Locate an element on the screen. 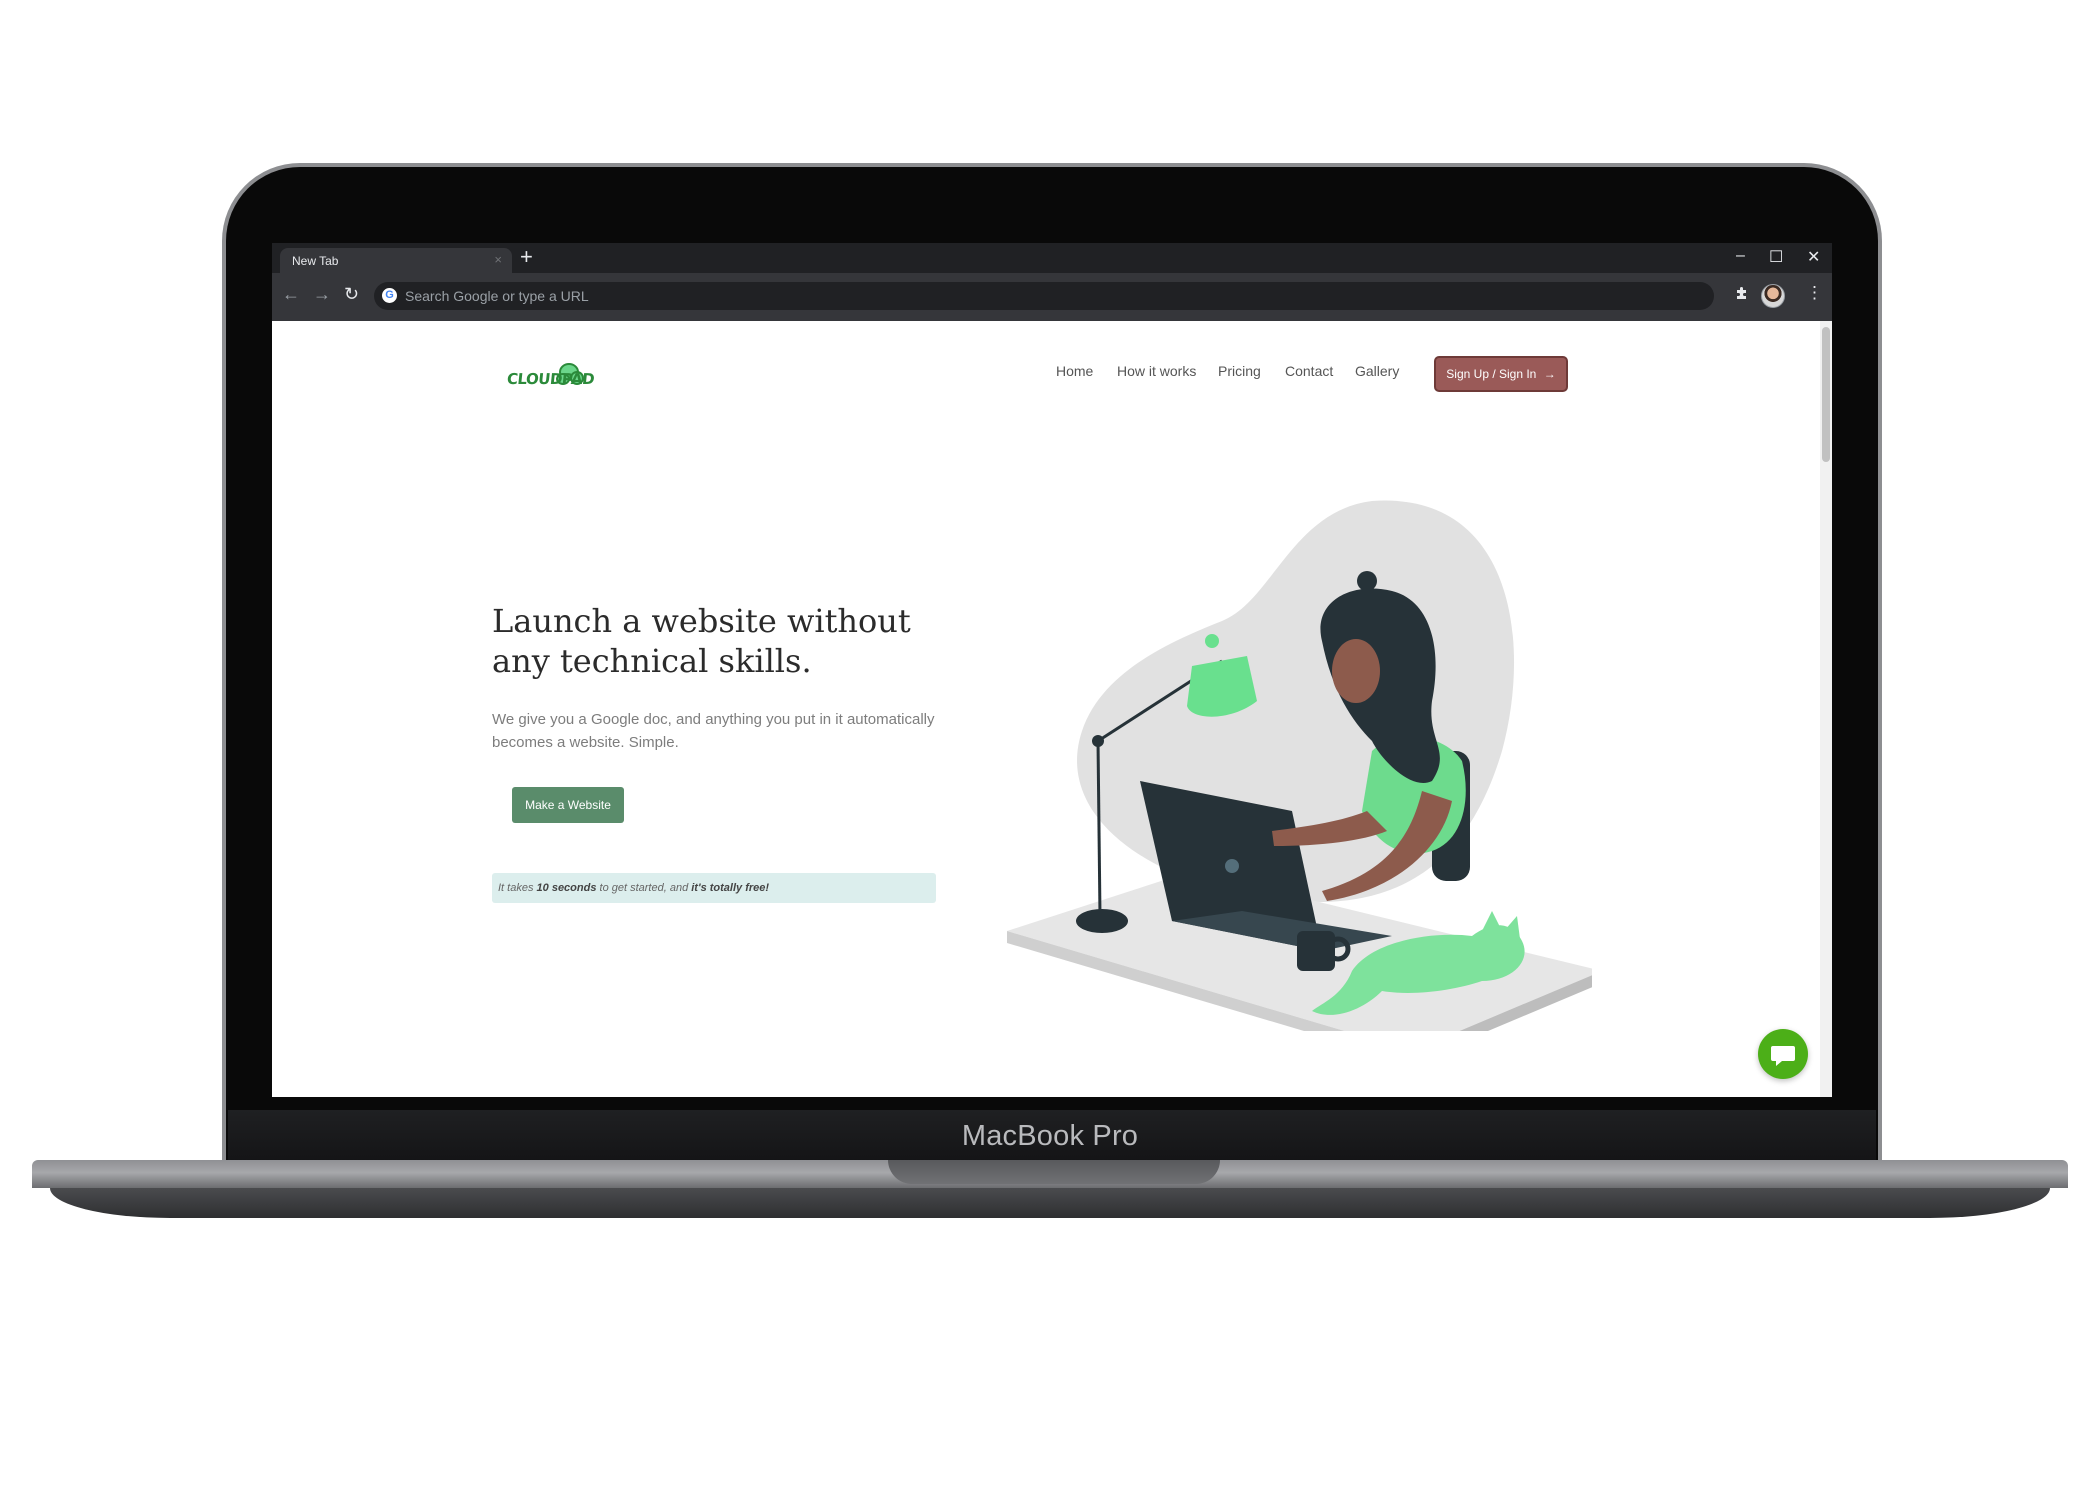  maximize-icon: ☐ is located at coordinates (1776, 257).